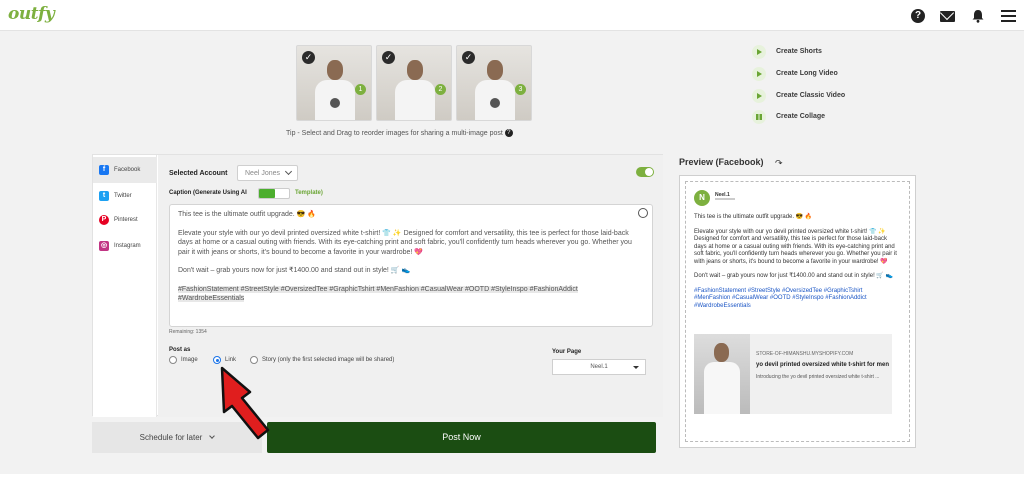 Image resolution: width=1024 pixels, height=502 pixels. I want to click on image-thumbnail-1: ✓ 1, so click(334, 83).